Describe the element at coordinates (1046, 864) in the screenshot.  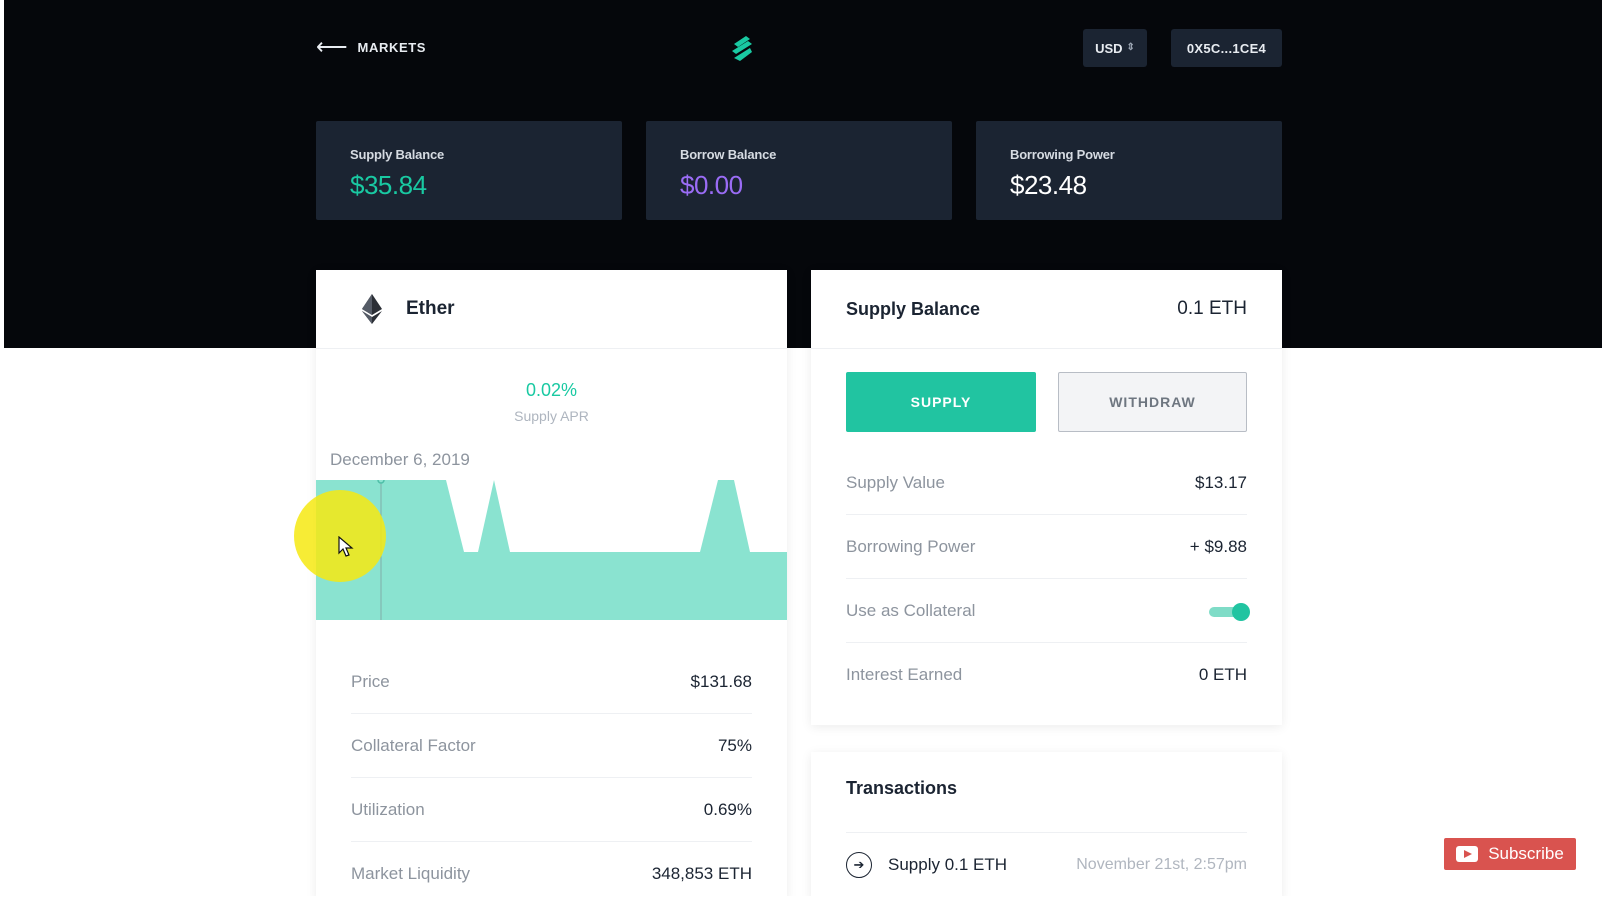
I see `transaction-row: ➔ Supply 0.1 ETH November 21st, 2:57pm` at that location.